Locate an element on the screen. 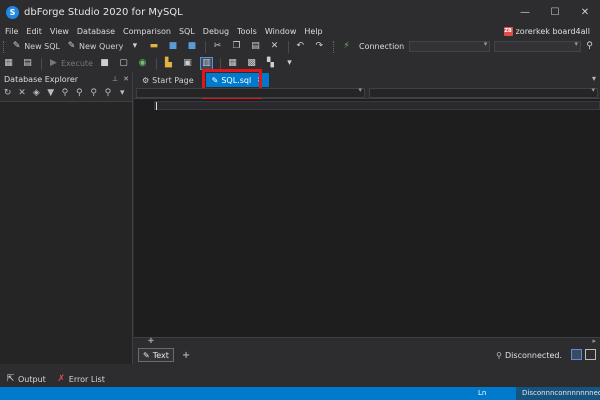 This screenshot has width=600, height=400. pivot-icon: ▩ is located at coordinates (251, 63).